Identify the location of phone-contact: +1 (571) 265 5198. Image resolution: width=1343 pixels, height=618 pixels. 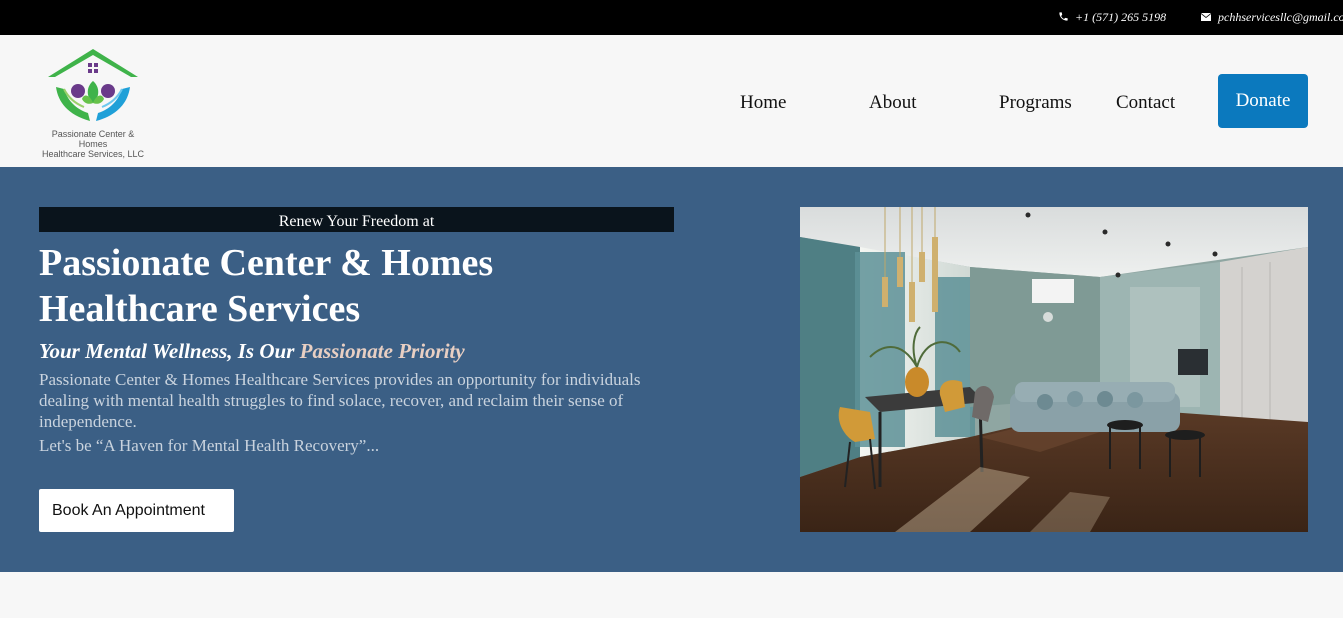
(1112, 17).